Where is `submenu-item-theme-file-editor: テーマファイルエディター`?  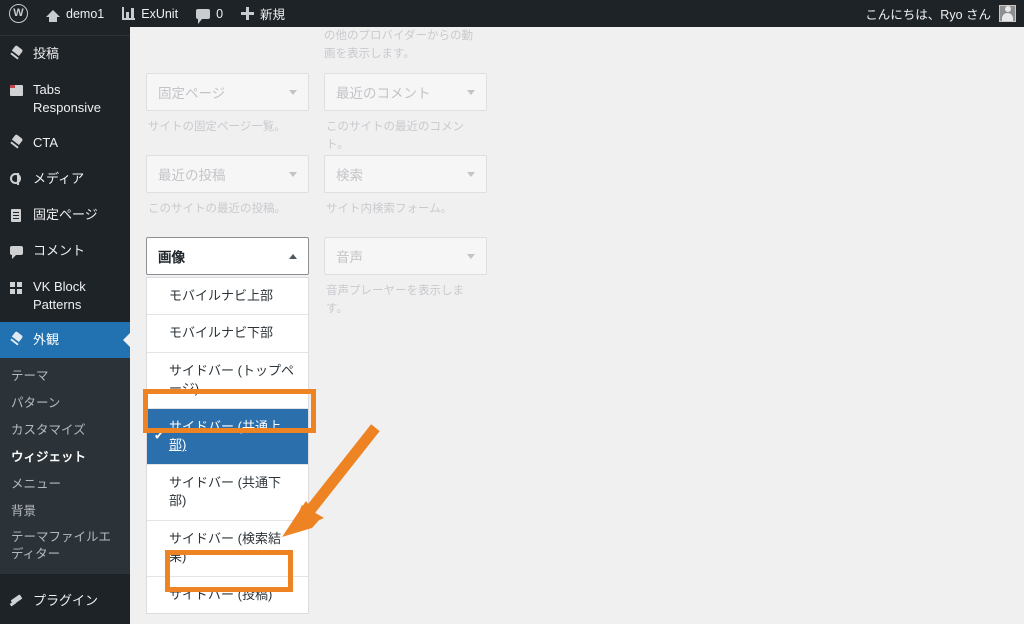 submenu-item-theme-file-editor: テーマファイルエディター is located at coordinates (65, 546).